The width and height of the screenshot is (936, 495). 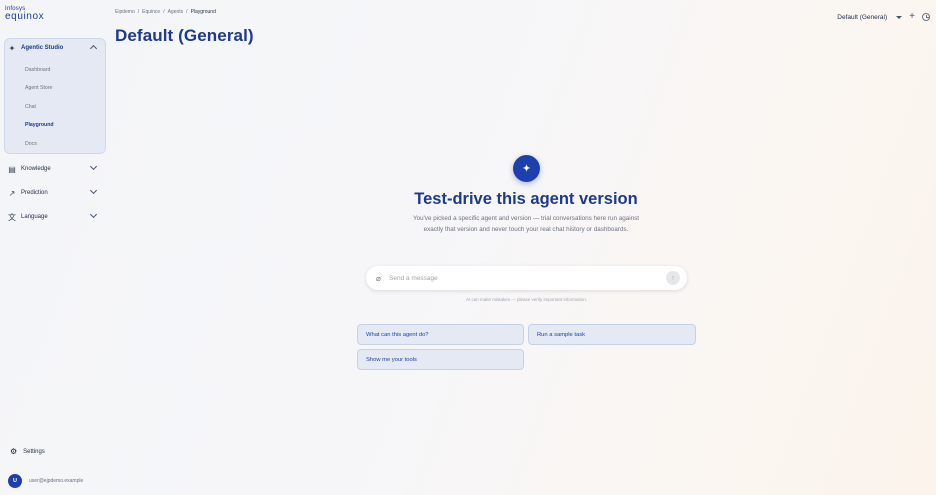 What do you see at coordinates (14, 451) in the screenshot?
I see `gear-icon: ⚙` at bounding box center [14, 451].